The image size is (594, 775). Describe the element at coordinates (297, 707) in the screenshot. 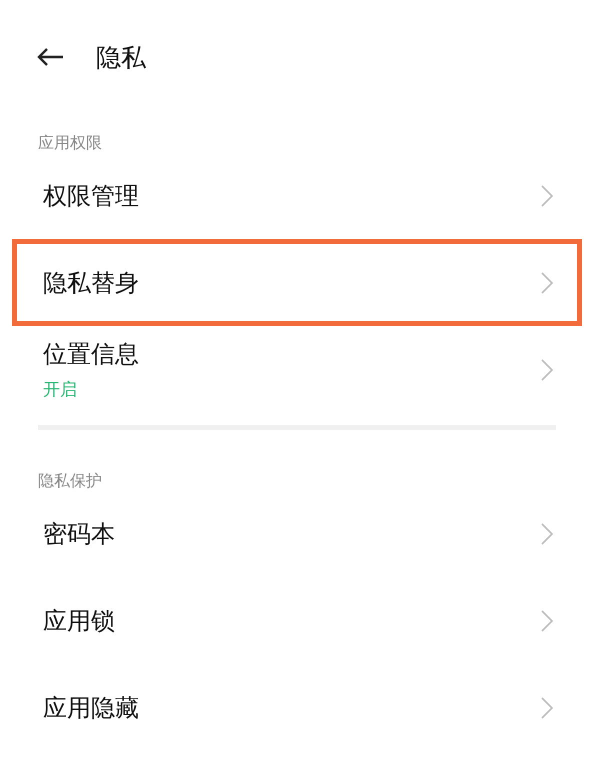

I see `settings-item: 应用隐藏` at that location.